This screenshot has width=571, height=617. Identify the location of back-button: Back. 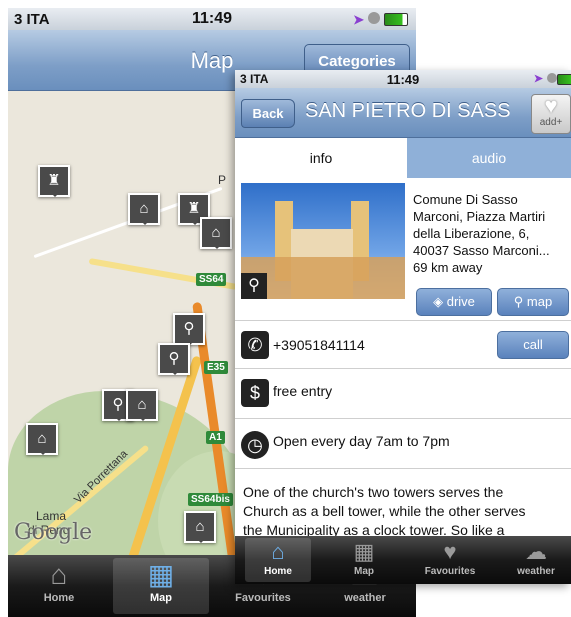
(268, 113).